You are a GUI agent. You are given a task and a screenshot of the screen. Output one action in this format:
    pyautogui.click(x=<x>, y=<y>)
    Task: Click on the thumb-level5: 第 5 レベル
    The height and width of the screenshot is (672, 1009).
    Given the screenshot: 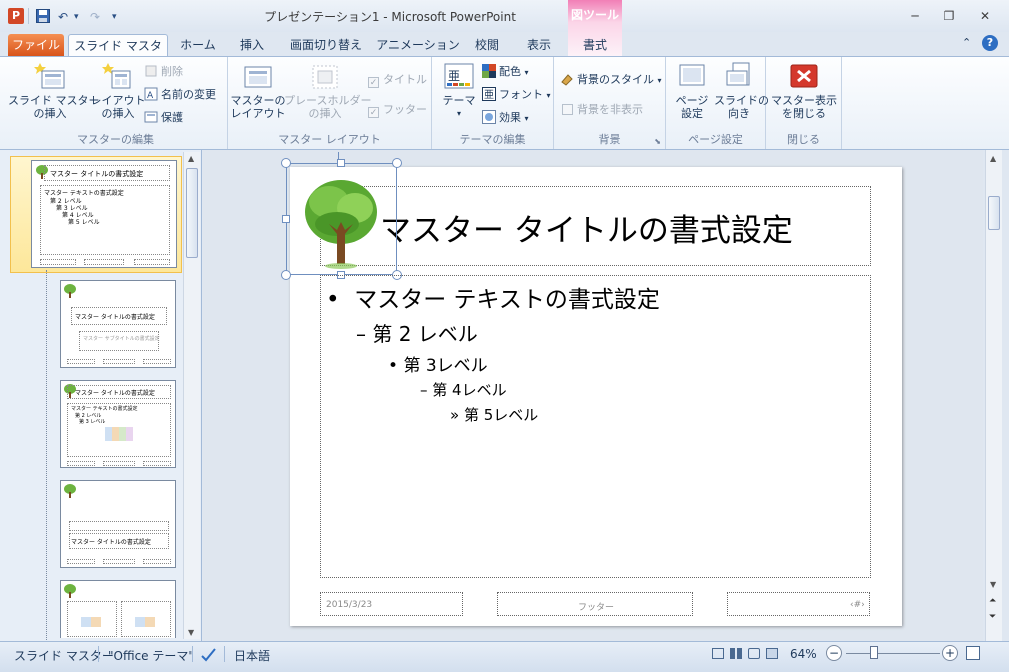 What is the action you would take?
    pyautogui.click(x=84, y=222)
    